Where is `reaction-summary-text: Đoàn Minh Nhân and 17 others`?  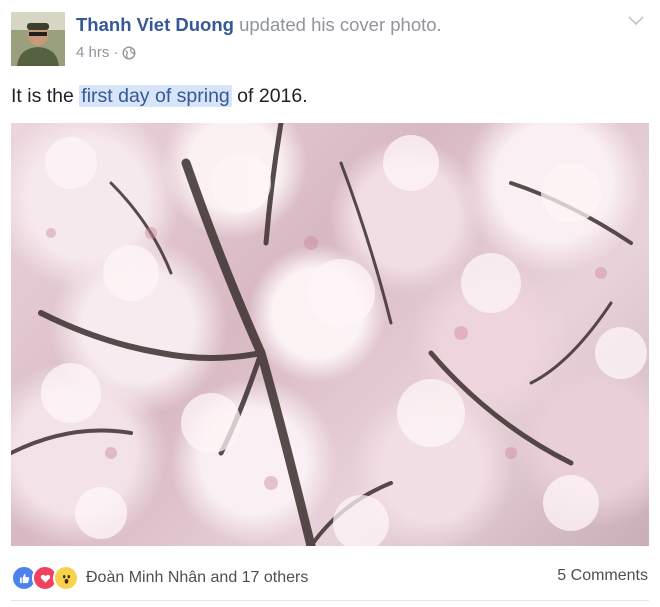 reaction-summary-text: Đoàn Minh Nhân and 17 others is located at coordinates (197, 578).